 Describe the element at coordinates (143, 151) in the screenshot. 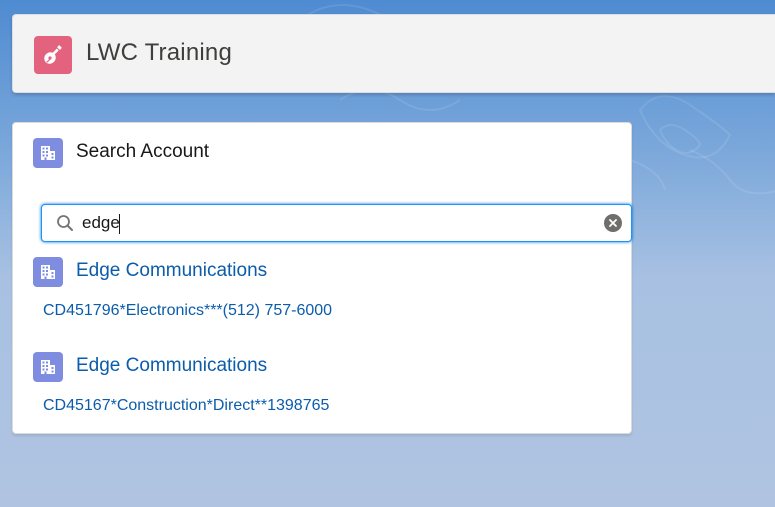

I see `card-title: Search Account` at that location.